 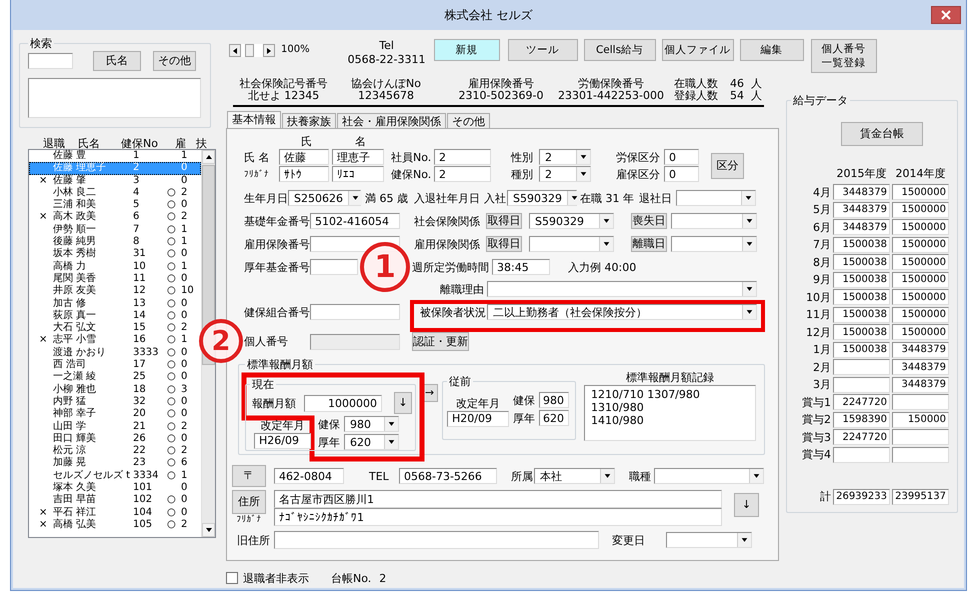 What do you see at coordinates (115, 205) in the screenshot?
I see `list-row: 三浦 和美 5 ○ 0` at bounding box center [115, 205].